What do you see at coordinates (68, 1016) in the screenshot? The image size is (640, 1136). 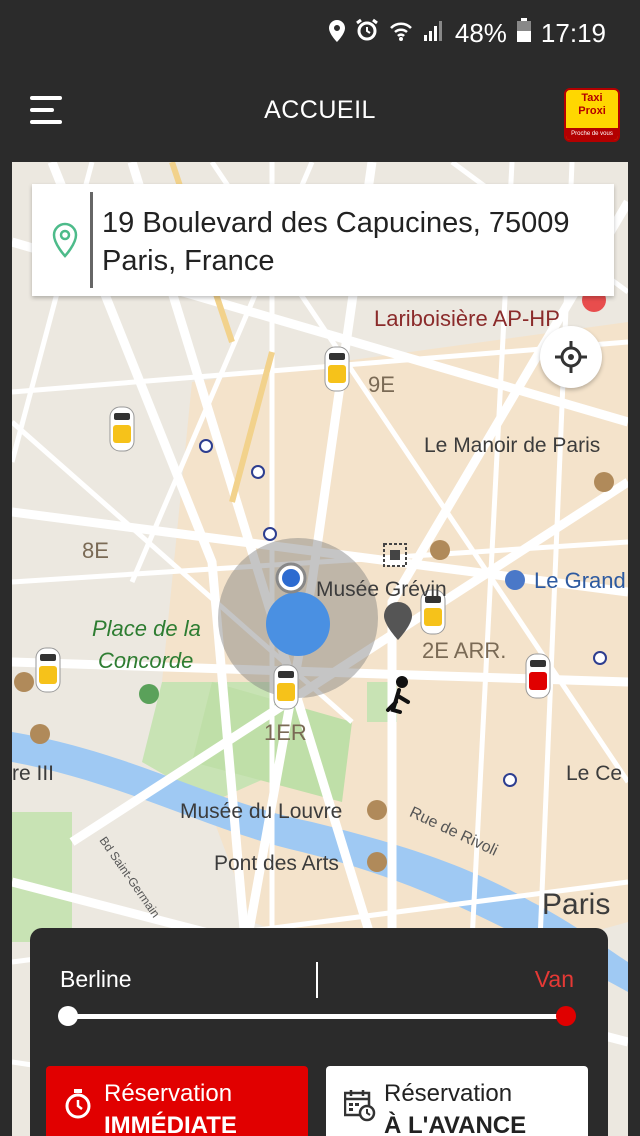 I see `vehicle-slider-start` at bounding box center [68, 1016].